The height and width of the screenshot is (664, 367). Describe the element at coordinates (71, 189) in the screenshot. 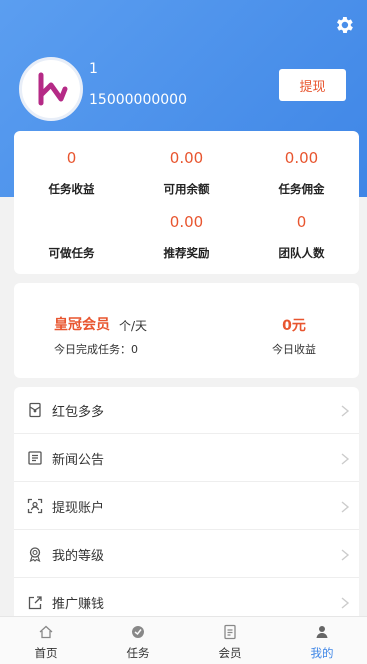

I see `stat-label: 任务收益` at that location.